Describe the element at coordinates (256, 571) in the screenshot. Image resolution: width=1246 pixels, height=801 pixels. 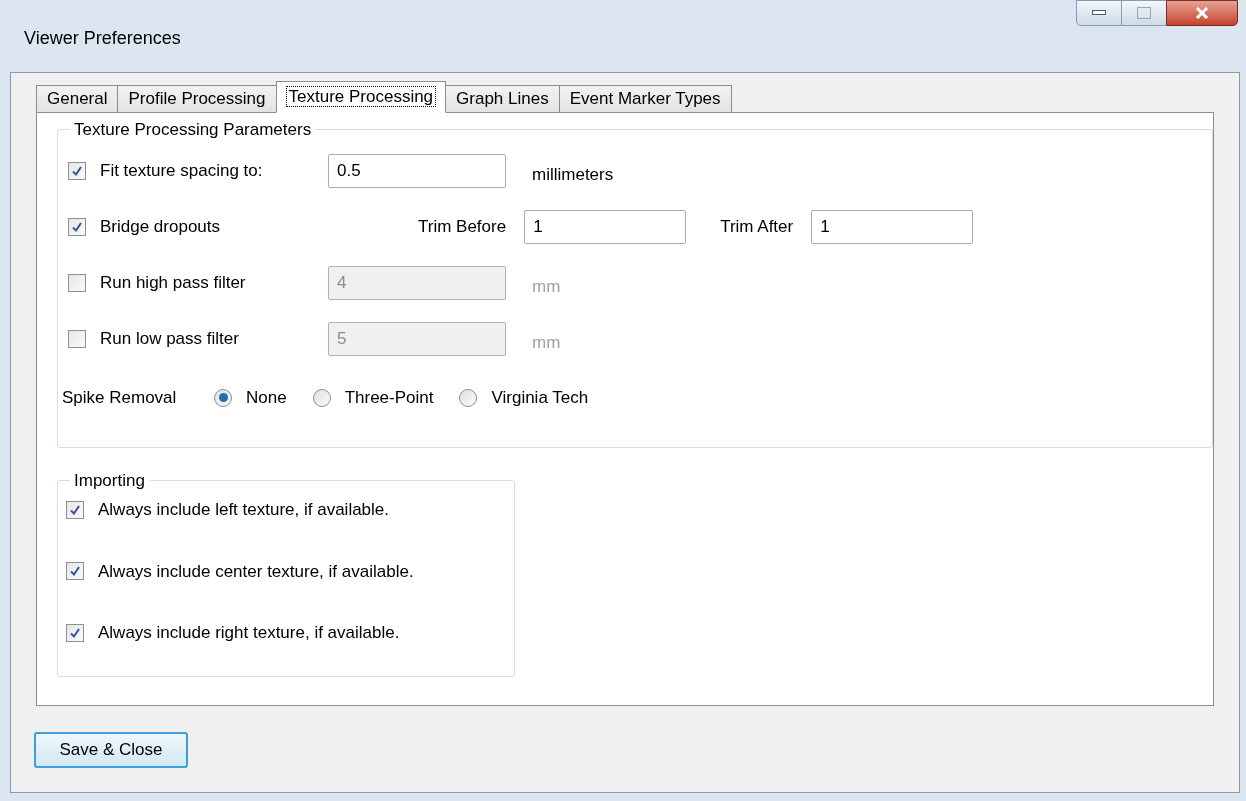
I see `checkbox-label: Always include center texture, if available.` at that location.